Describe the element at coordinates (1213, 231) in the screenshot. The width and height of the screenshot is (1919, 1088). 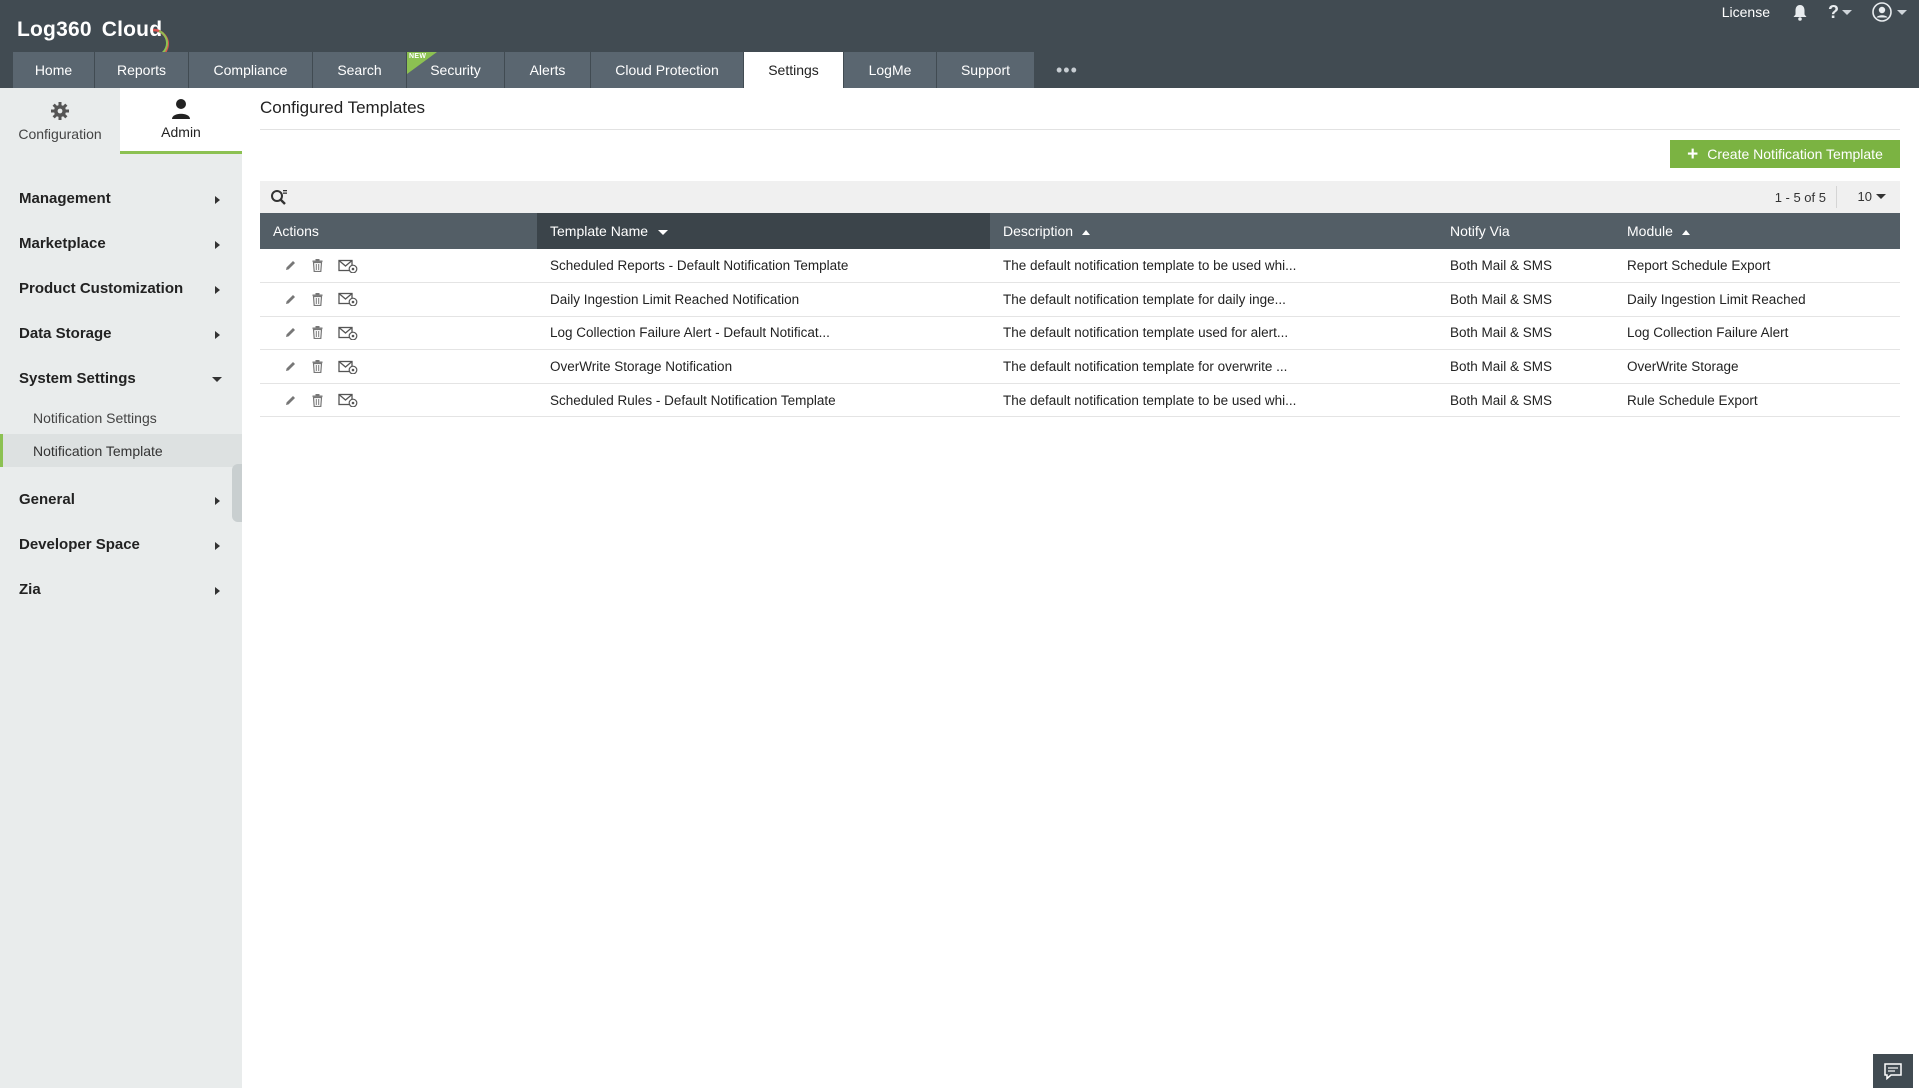
I see `column-header-description: Description` at that location.